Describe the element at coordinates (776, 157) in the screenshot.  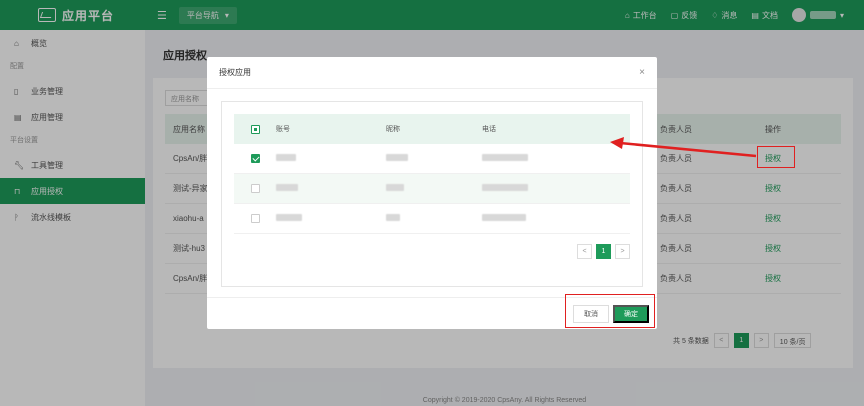
I see `annotation-highlight-authorize` at that location.